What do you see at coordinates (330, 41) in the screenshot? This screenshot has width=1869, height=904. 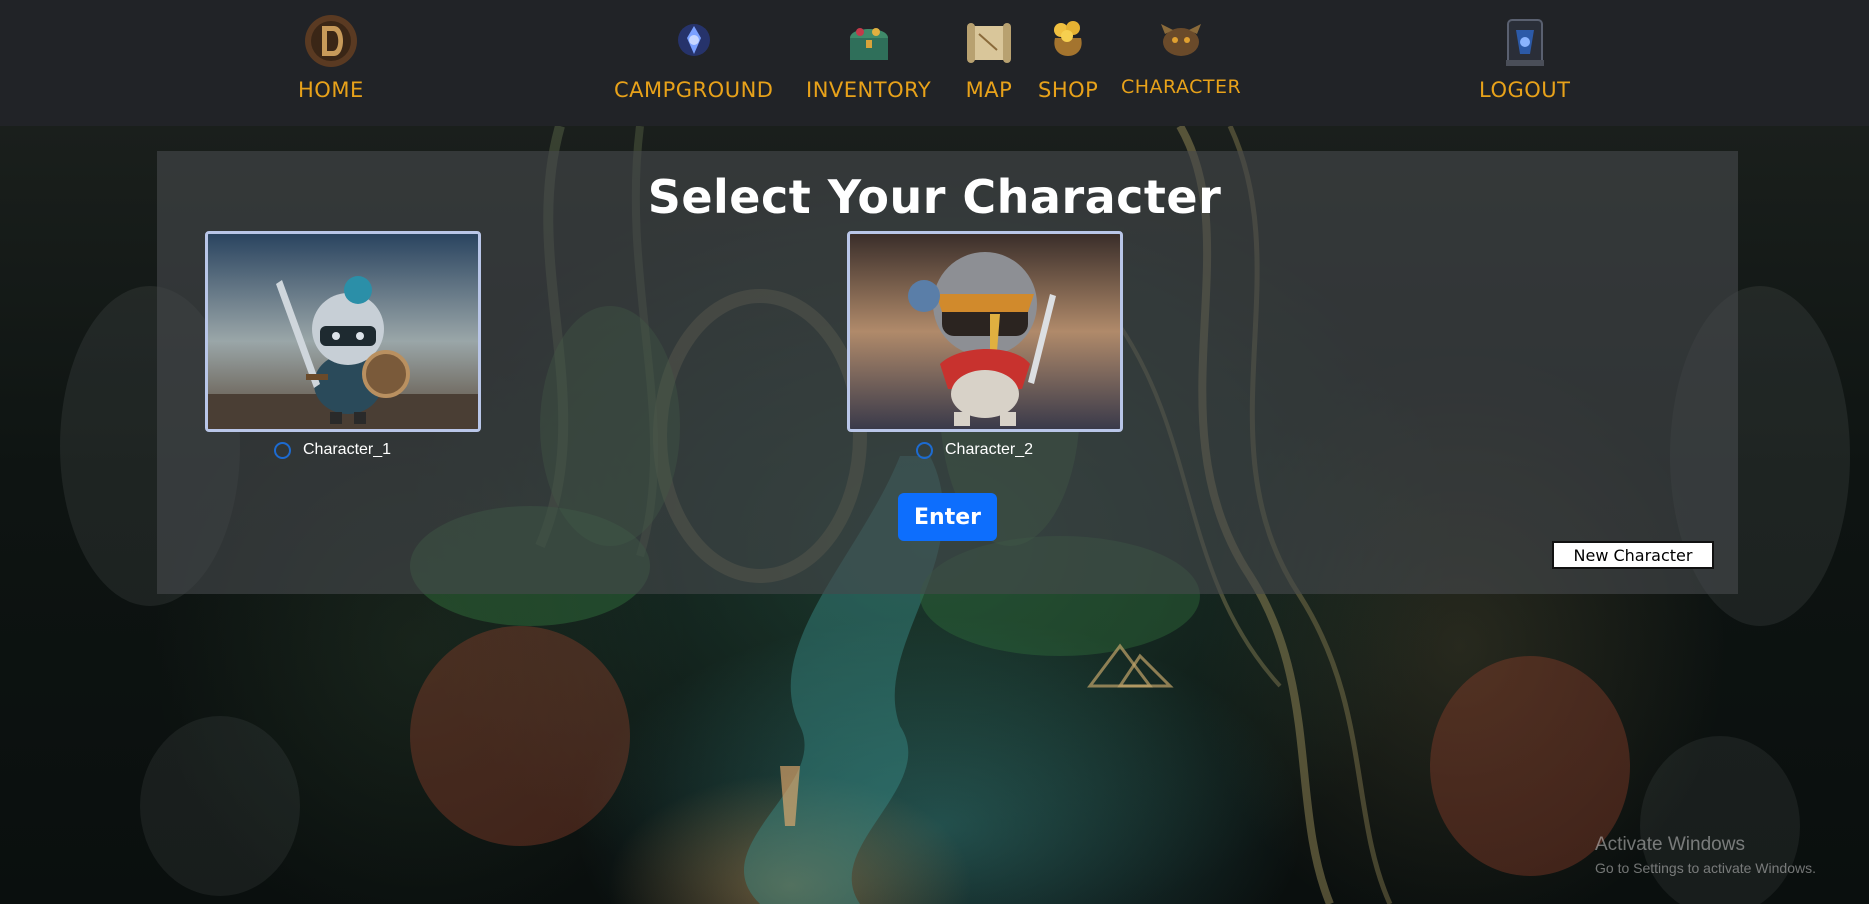 I see `d-emblem-icon` at bounding box center [330, 41].